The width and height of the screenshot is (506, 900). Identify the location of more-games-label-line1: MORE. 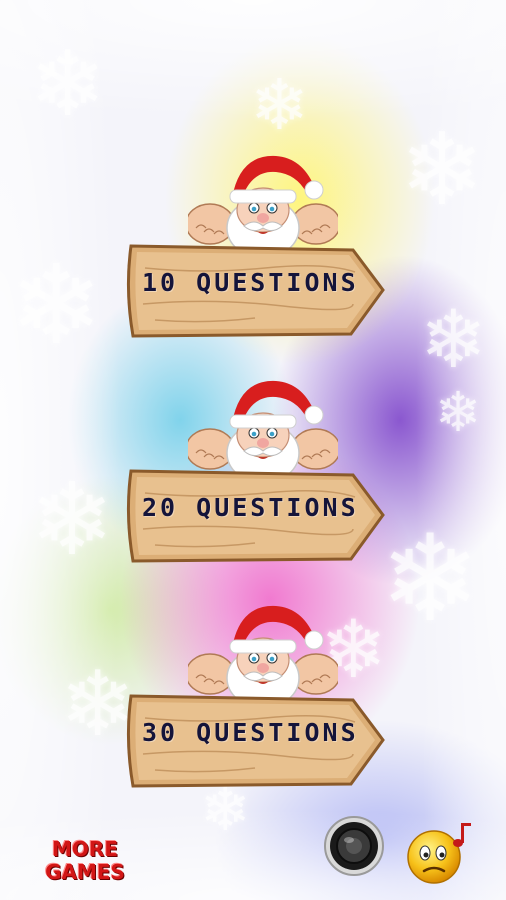
(85, 849).